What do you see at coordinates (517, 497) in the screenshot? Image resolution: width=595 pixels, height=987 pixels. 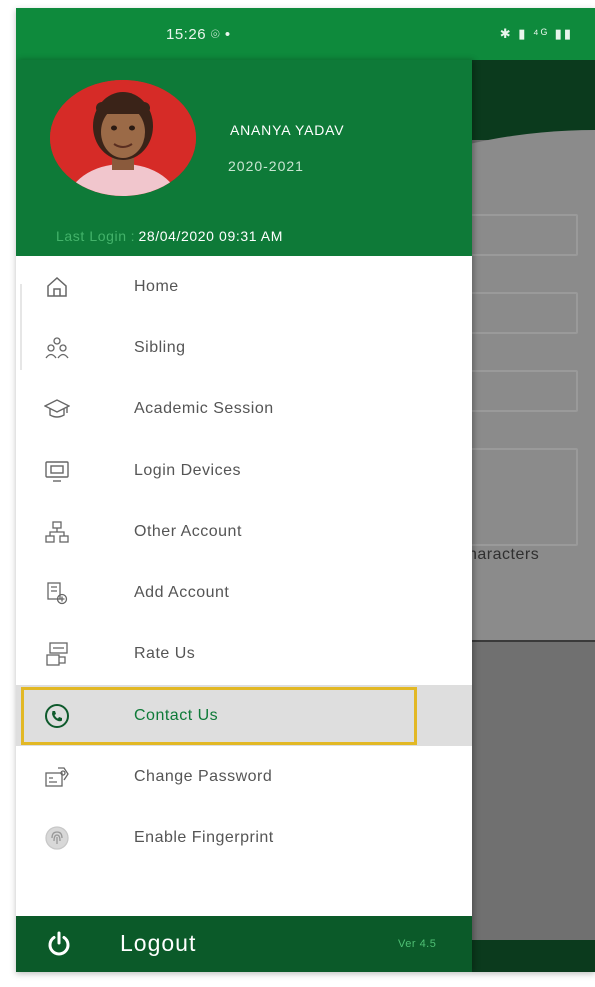 I see `background-textarea` at bounding box center [517, 497].